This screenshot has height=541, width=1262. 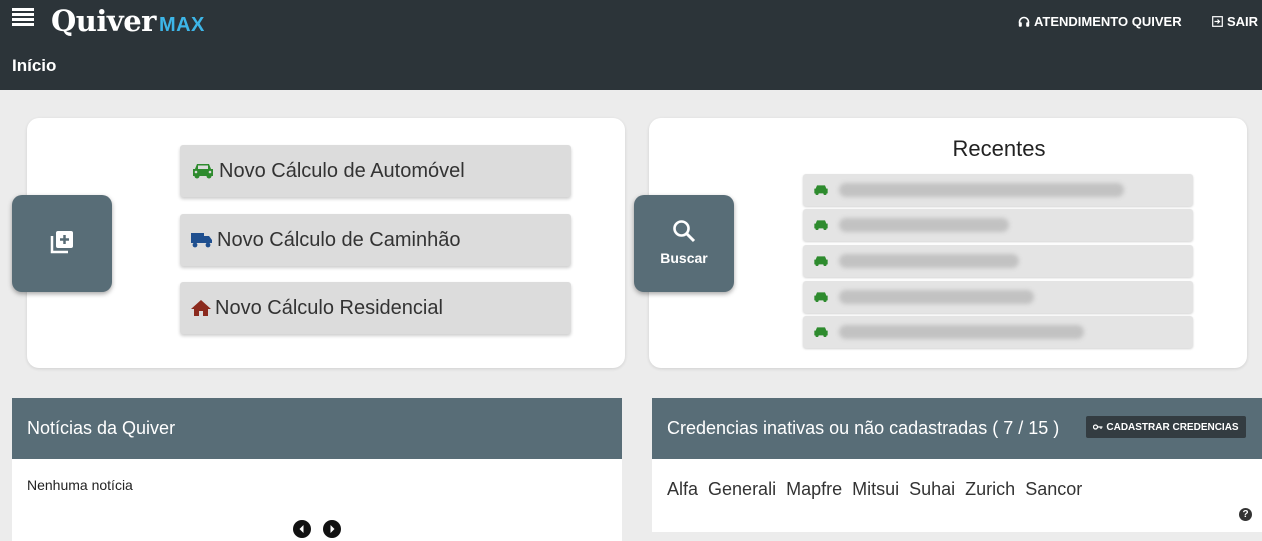 I want to click on insurer-link: Generali, so click(x=742, y=489).